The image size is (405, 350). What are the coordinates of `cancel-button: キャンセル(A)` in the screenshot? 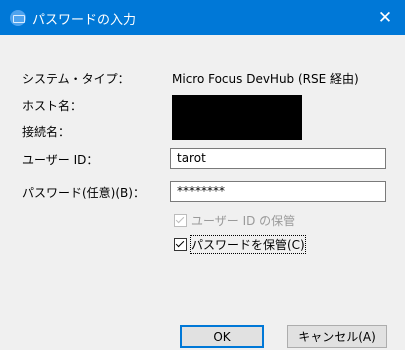 It's located at (337, 336).